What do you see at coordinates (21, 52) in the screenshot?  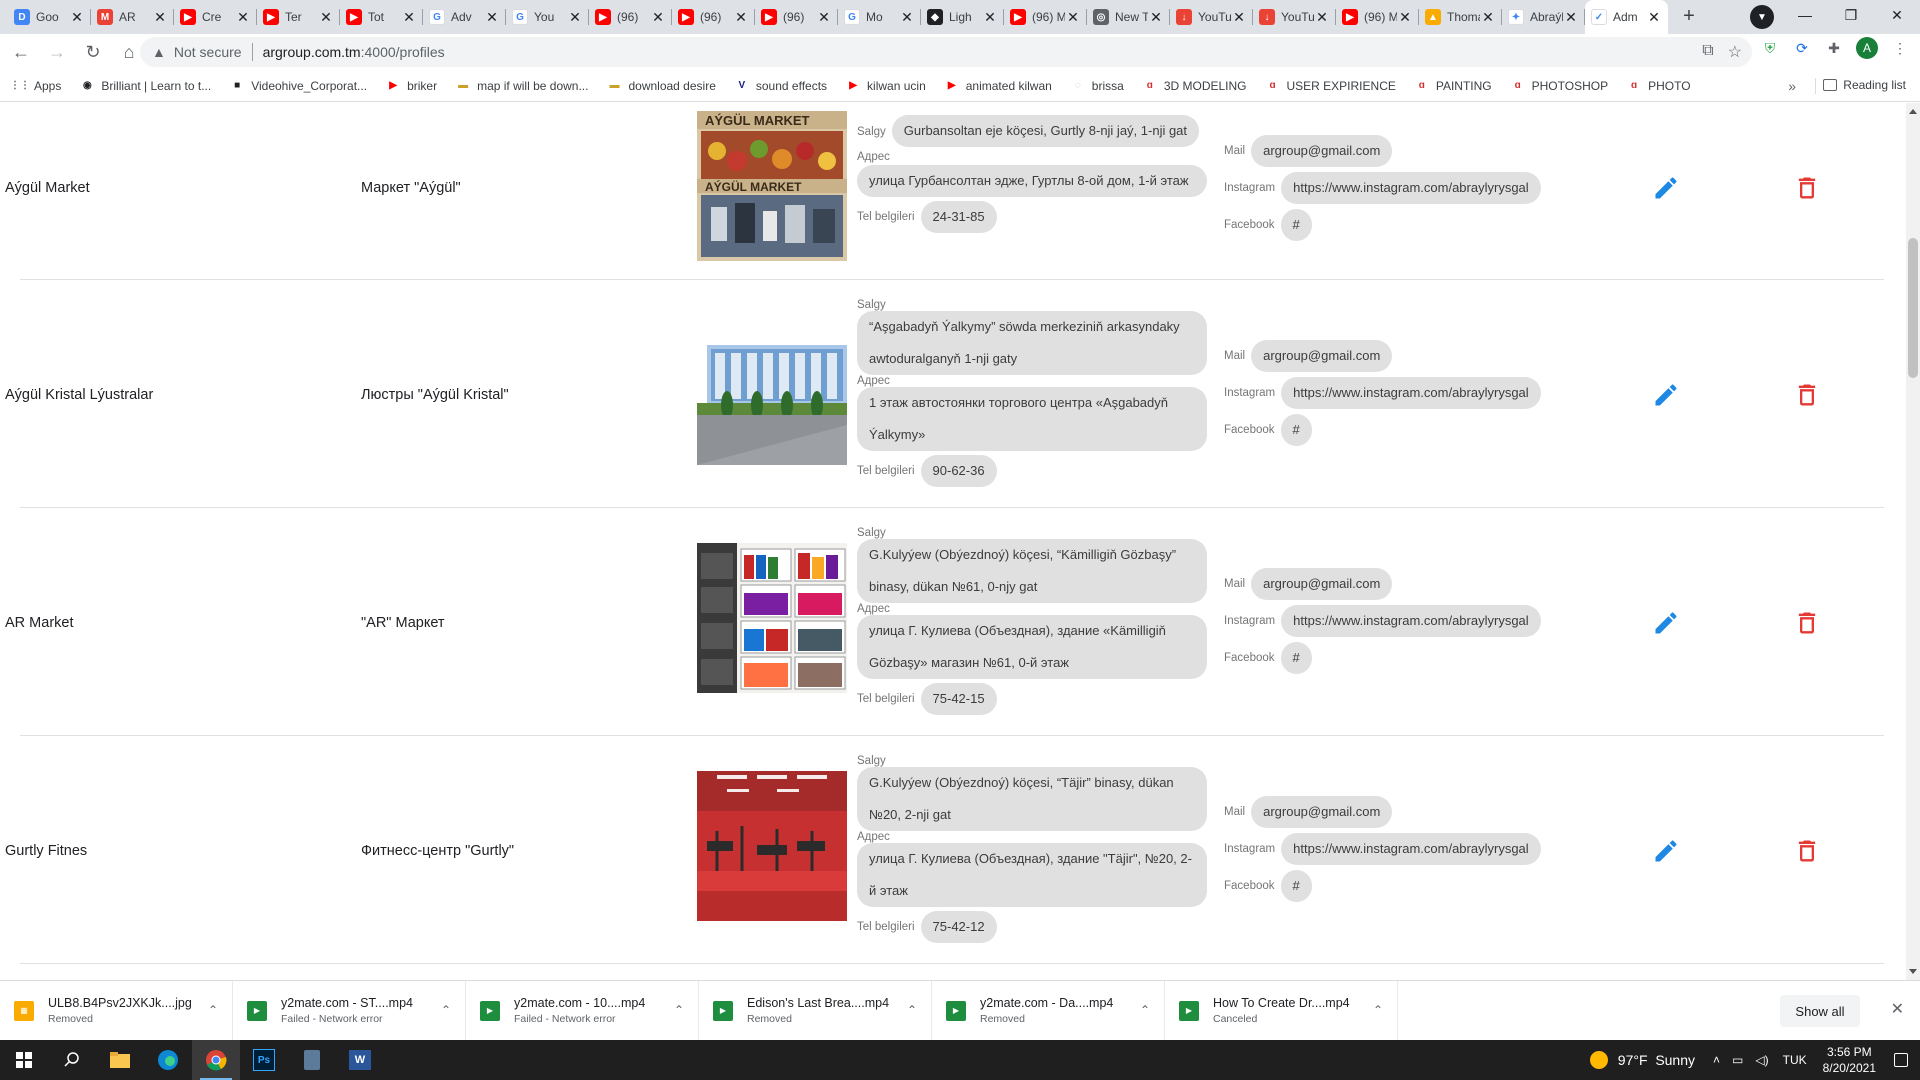 I see `back-icon: ←` at bounding box center [21, 52].